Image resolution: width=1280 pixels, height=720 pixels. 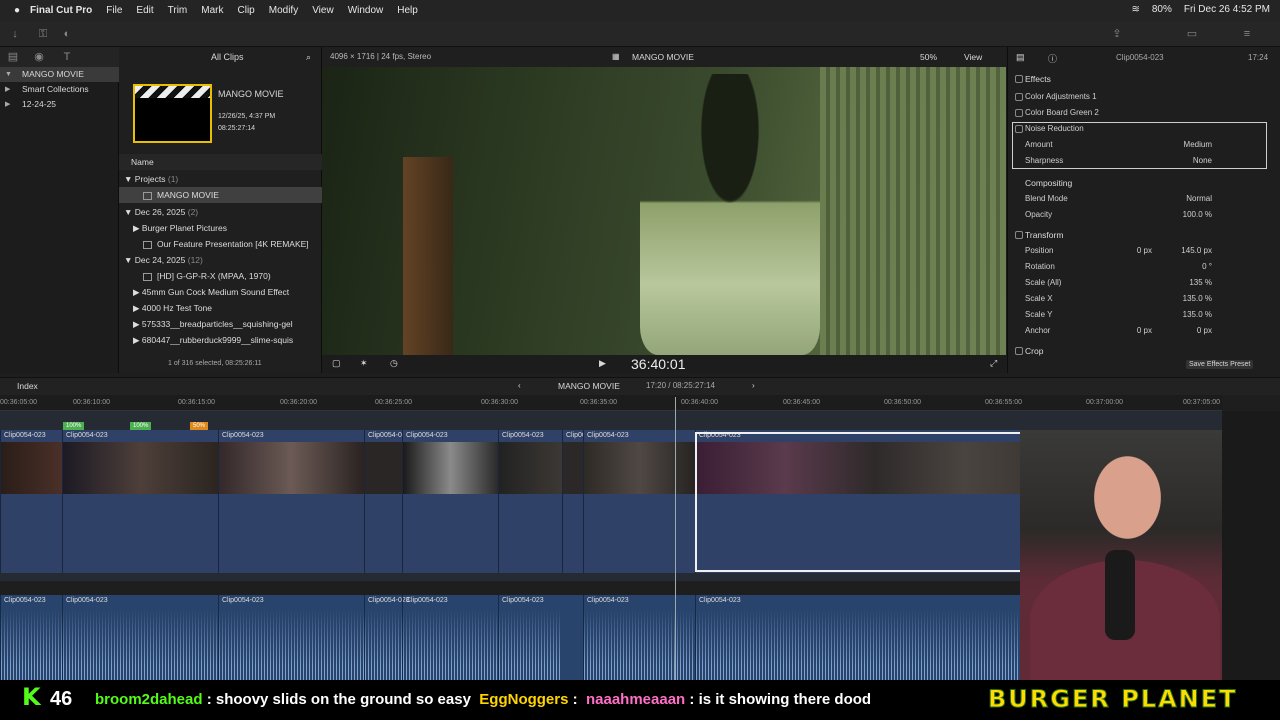 I want to click on menu-clock: Fri Dec 26 4:52 PM, so click(x=1227, y=9).